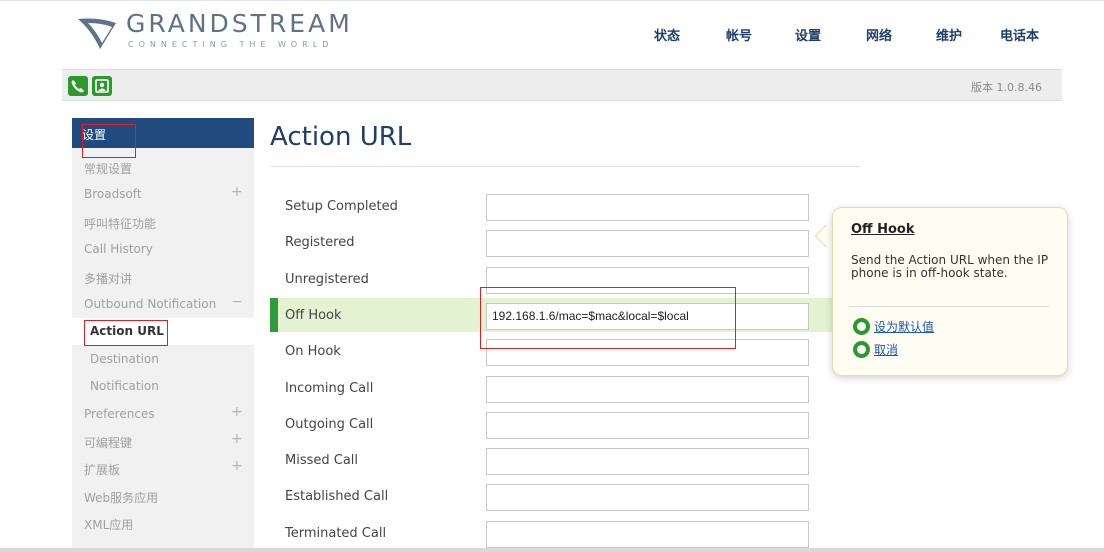 Image resolution: width=1104 pixels, height=552 pixels. What do you see at coordinates (78, 86) in the screenshot?
I see `phone-icon` at bounding box center [78, 86].